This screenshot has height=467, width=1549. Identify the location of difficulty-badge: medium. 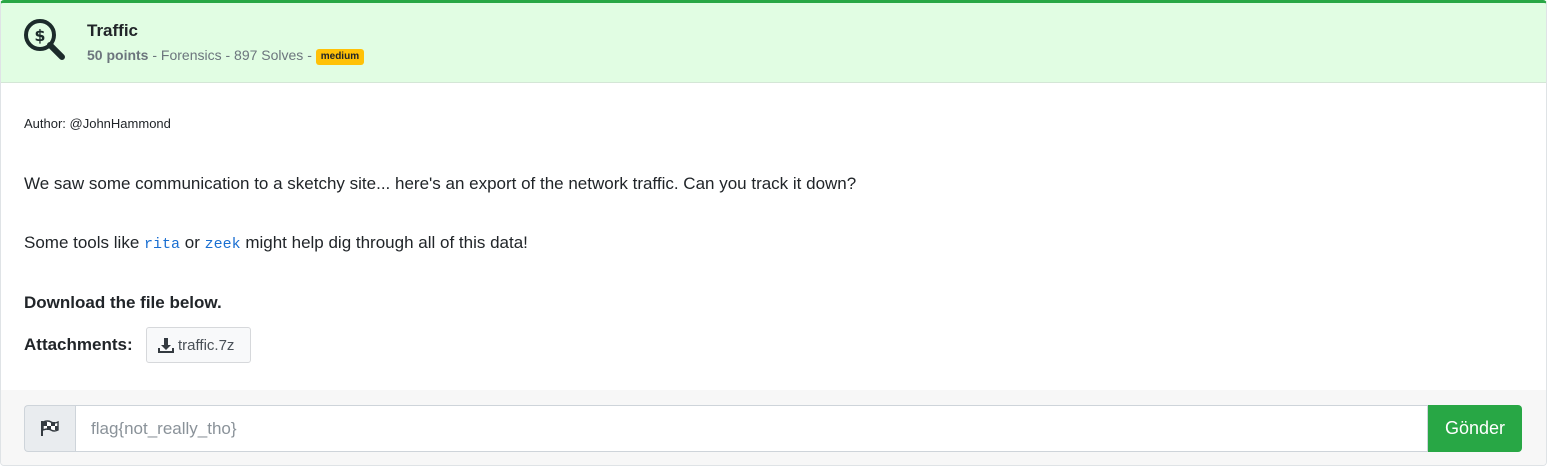
(340, 57).